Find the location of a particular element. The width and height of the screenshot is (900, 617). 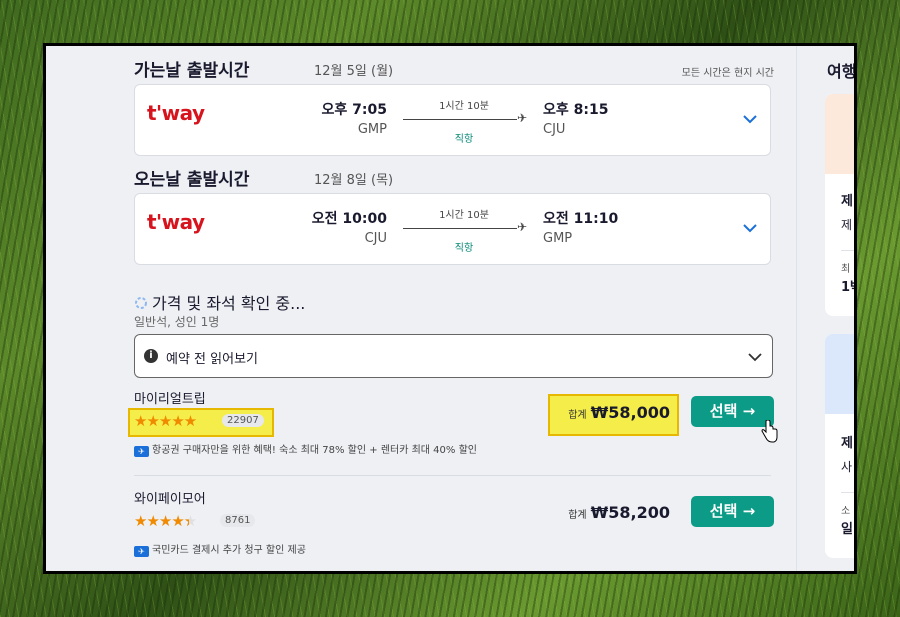

arrival-time: 오전 11:10 is located at coordinates (581, 219).